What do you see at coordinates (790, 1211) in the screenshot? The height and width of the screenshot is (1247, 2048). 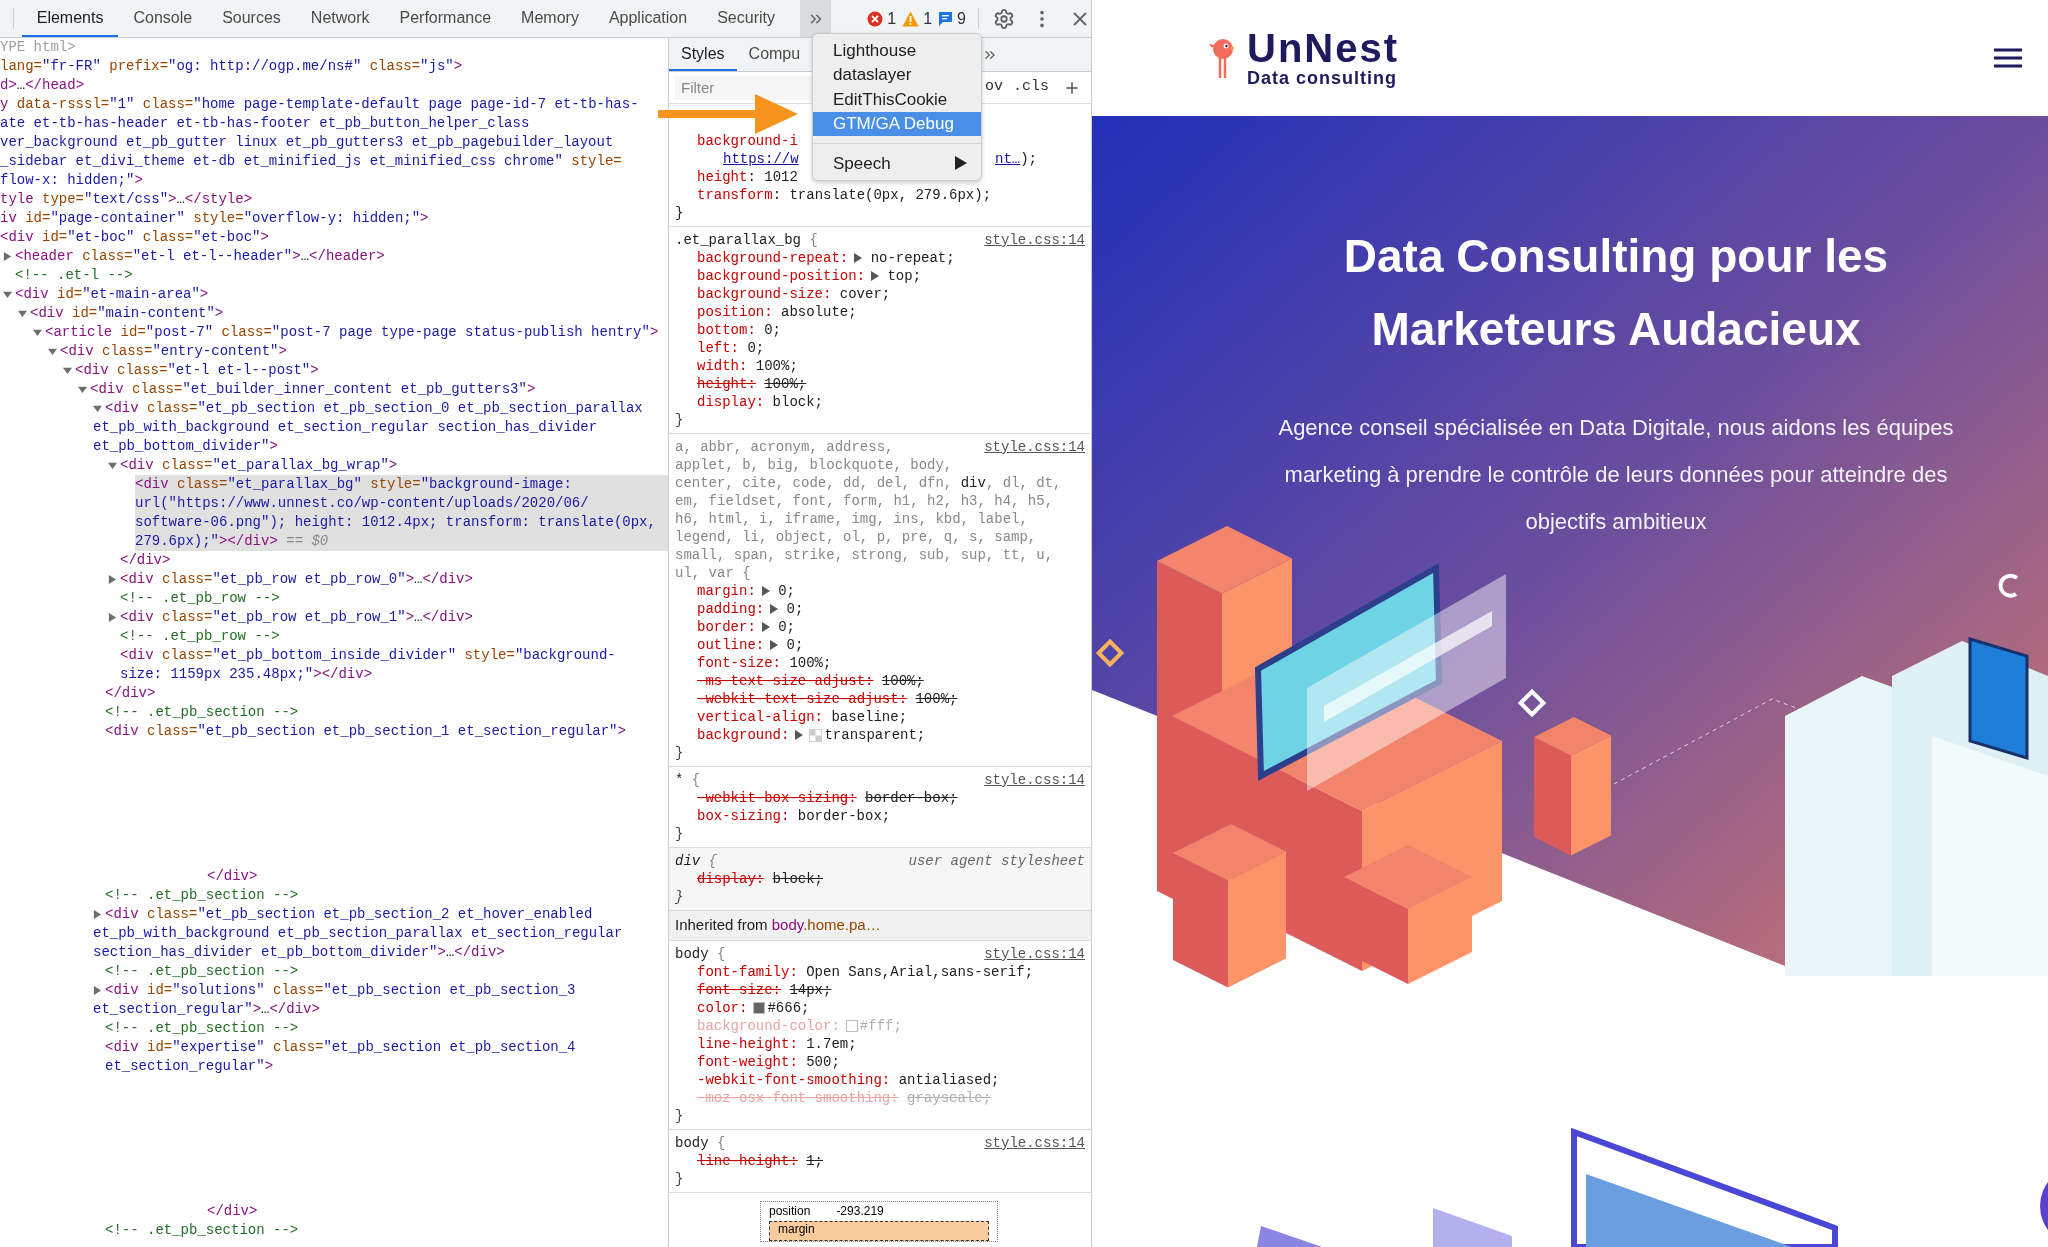 I see `box-model-label: position` at bounding box center [790, 1211].